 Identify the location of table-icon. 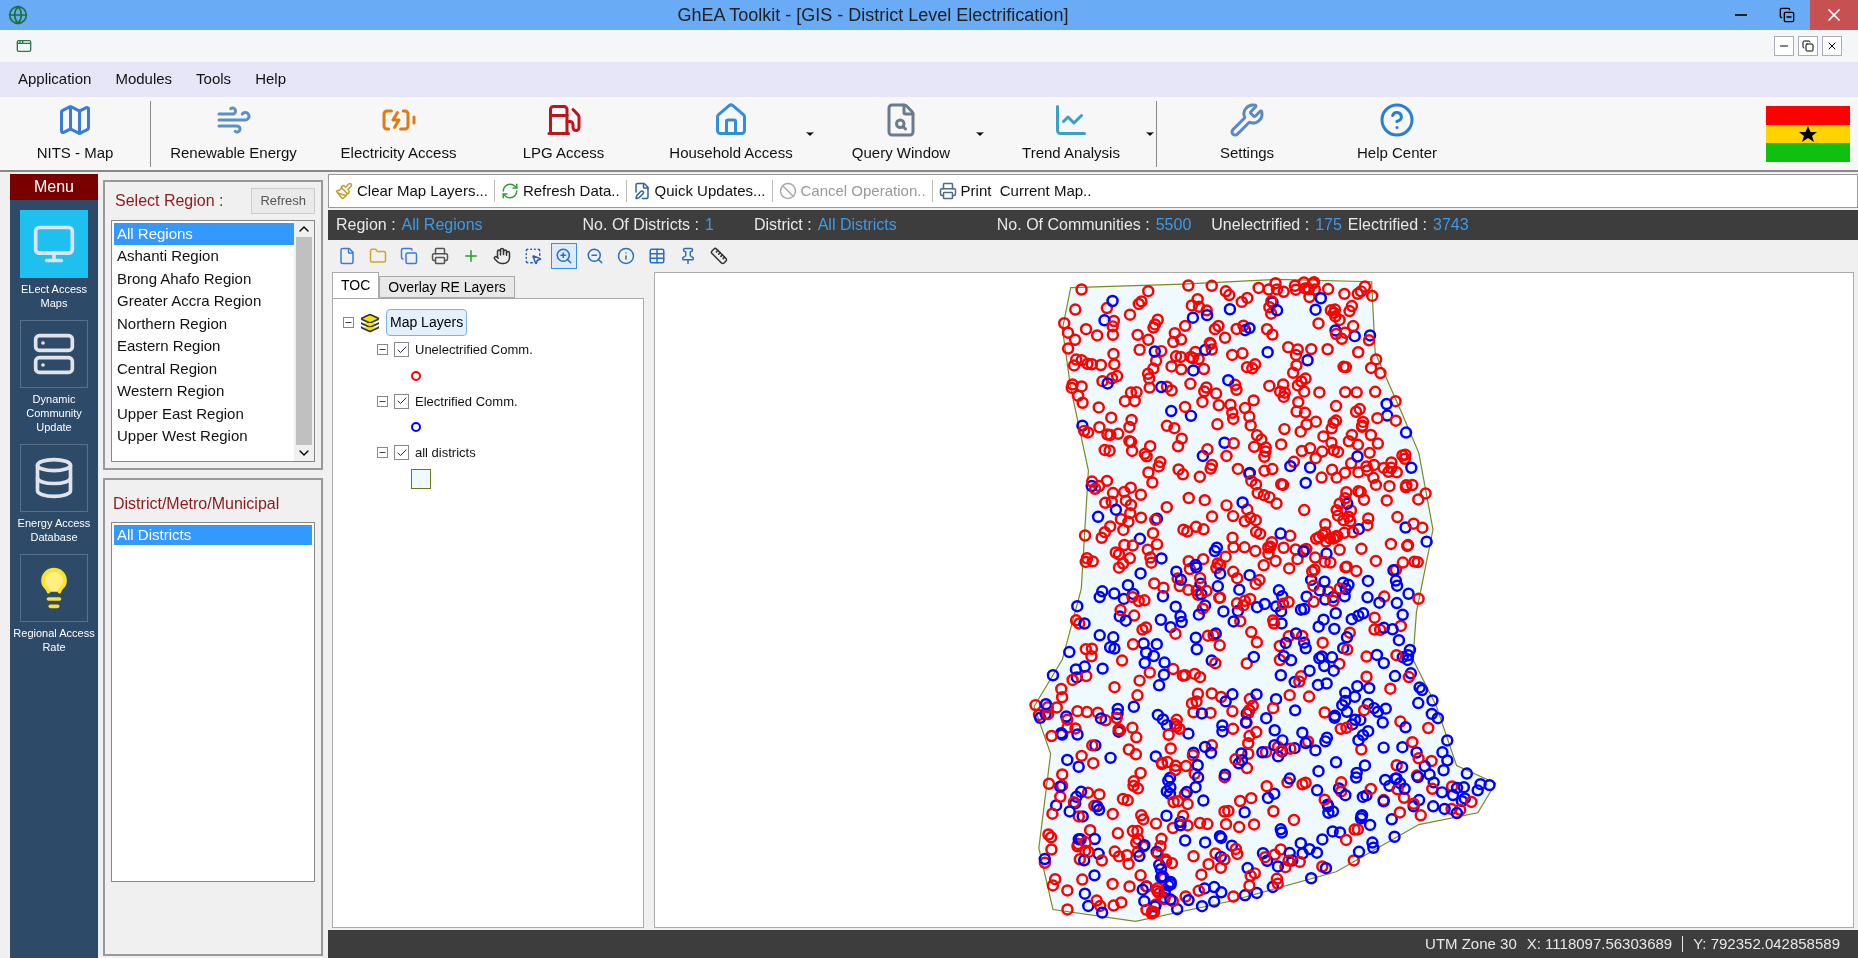
(657, 256).